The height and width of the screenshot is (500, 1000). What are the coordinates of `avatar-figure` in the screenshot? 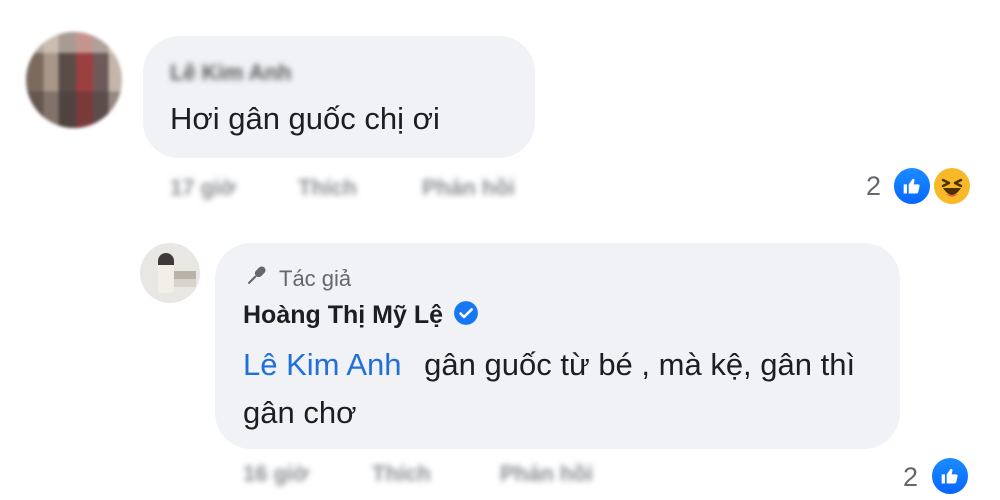 It's located at (166, 273).